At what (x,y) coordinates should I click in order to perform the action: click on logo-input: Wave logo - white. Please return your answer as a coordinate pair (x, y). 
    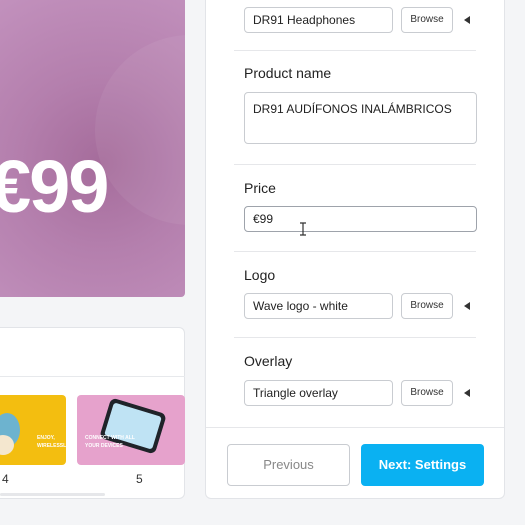
    Looking at the image, I should click on (318, 306).